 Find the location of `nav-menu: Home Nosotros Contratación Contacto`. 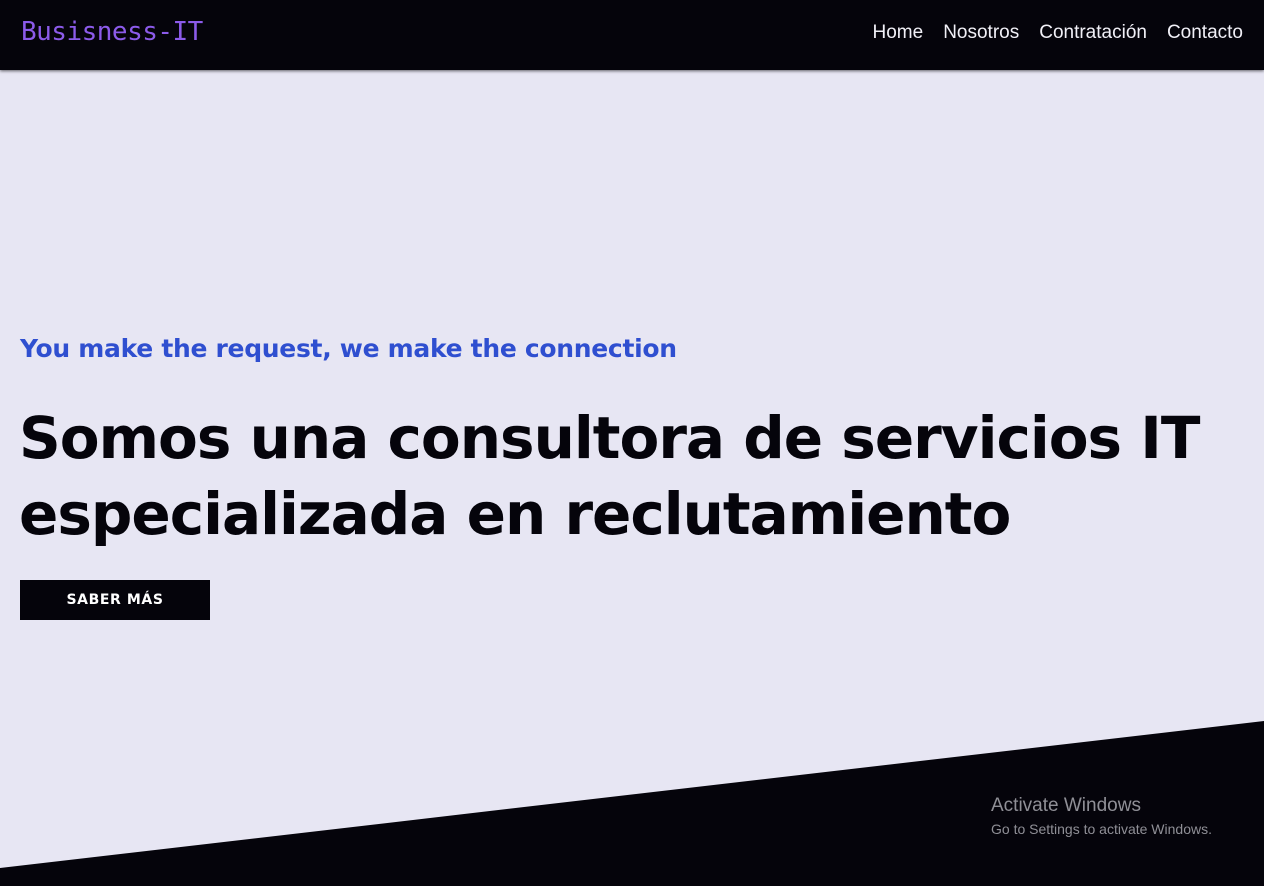

nav-menu: Home Nosotros Contratación Contacto is located at coordinates (1058, 33).